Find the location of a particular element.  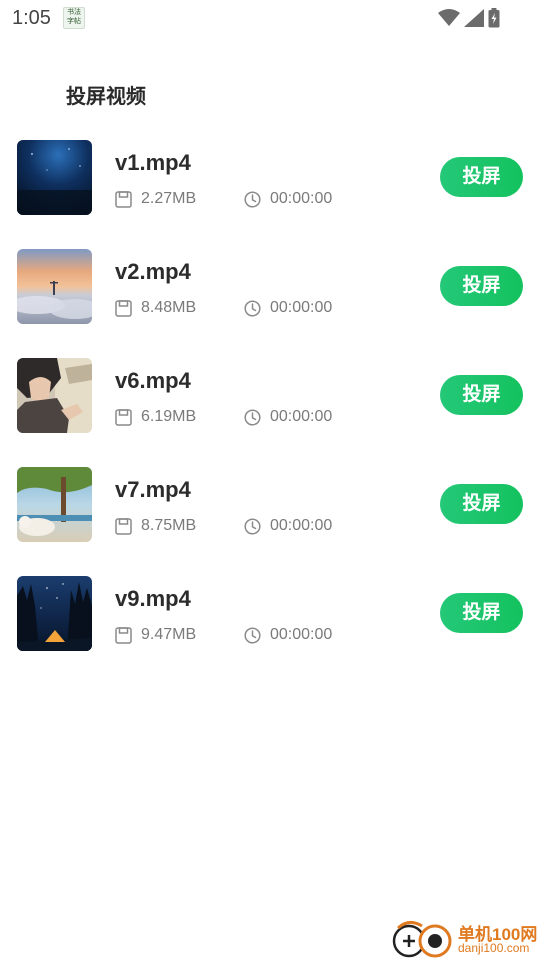

video-meta: 8.75MB 00:00:00 is located at coordinates (223, 526).